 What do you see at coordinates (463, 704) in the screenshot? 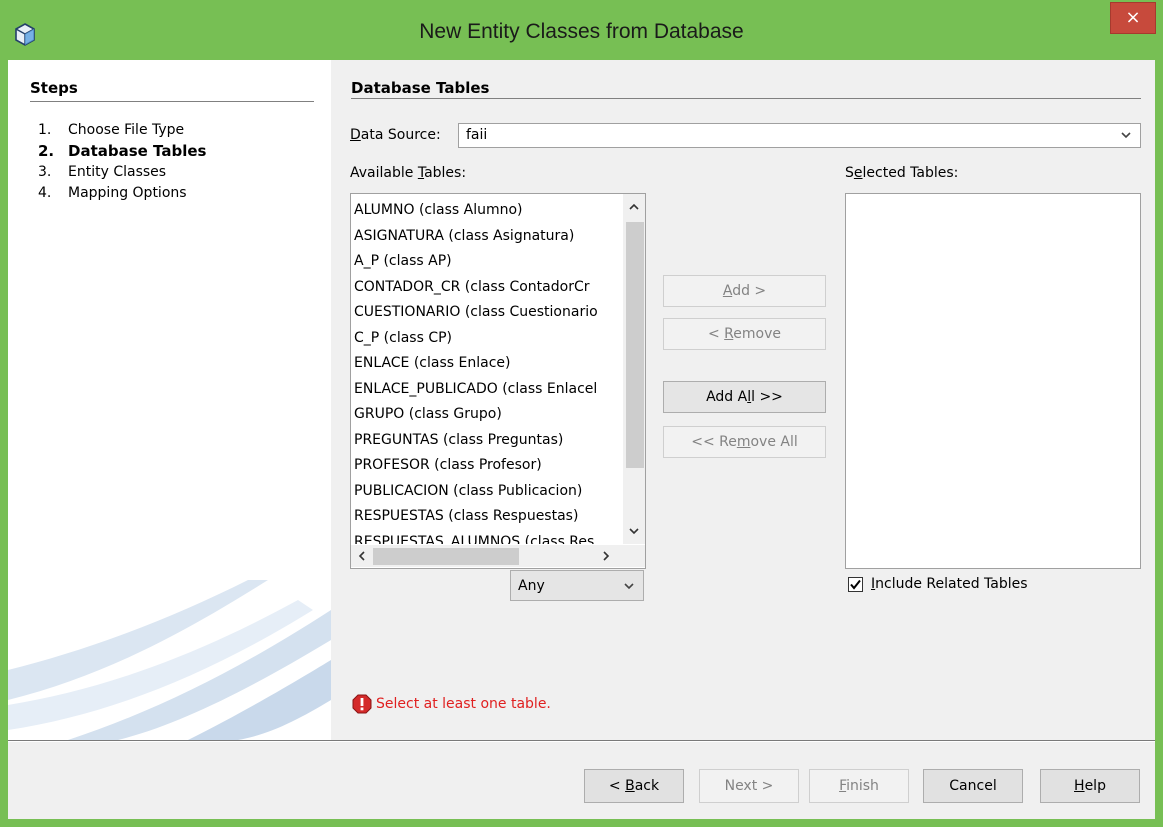
I see `error-text: Select at least one table.` at bounding box center [463, 704].